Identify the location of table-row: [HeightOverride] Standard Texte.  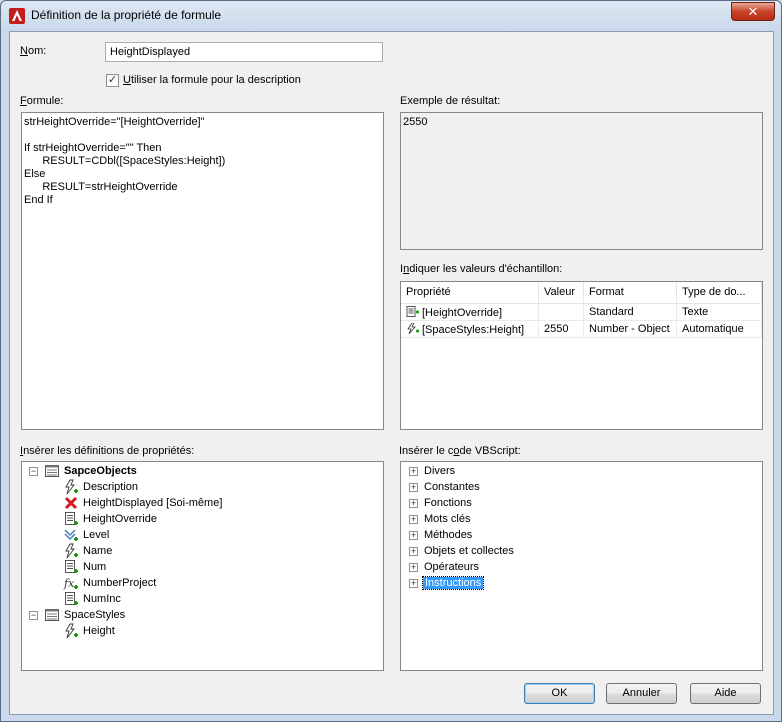
(581, 312).